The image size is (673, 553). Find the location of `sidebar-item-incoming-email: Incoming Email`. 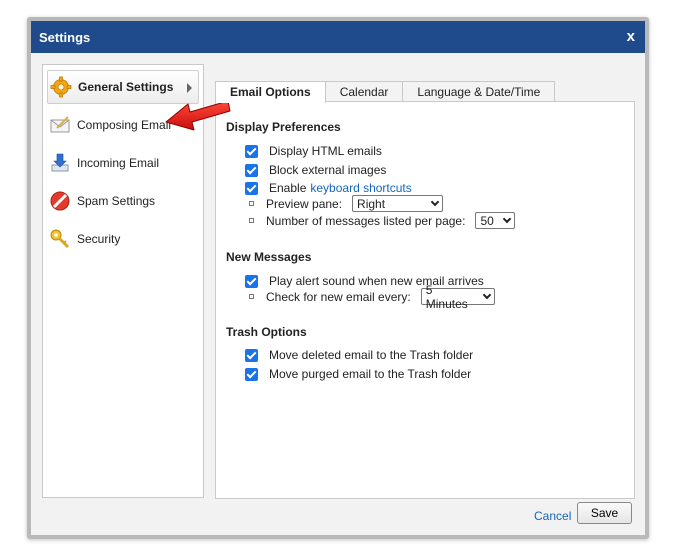

sidebar-item-incoming-email: Incoming Email is located at coordinates (123, 163).